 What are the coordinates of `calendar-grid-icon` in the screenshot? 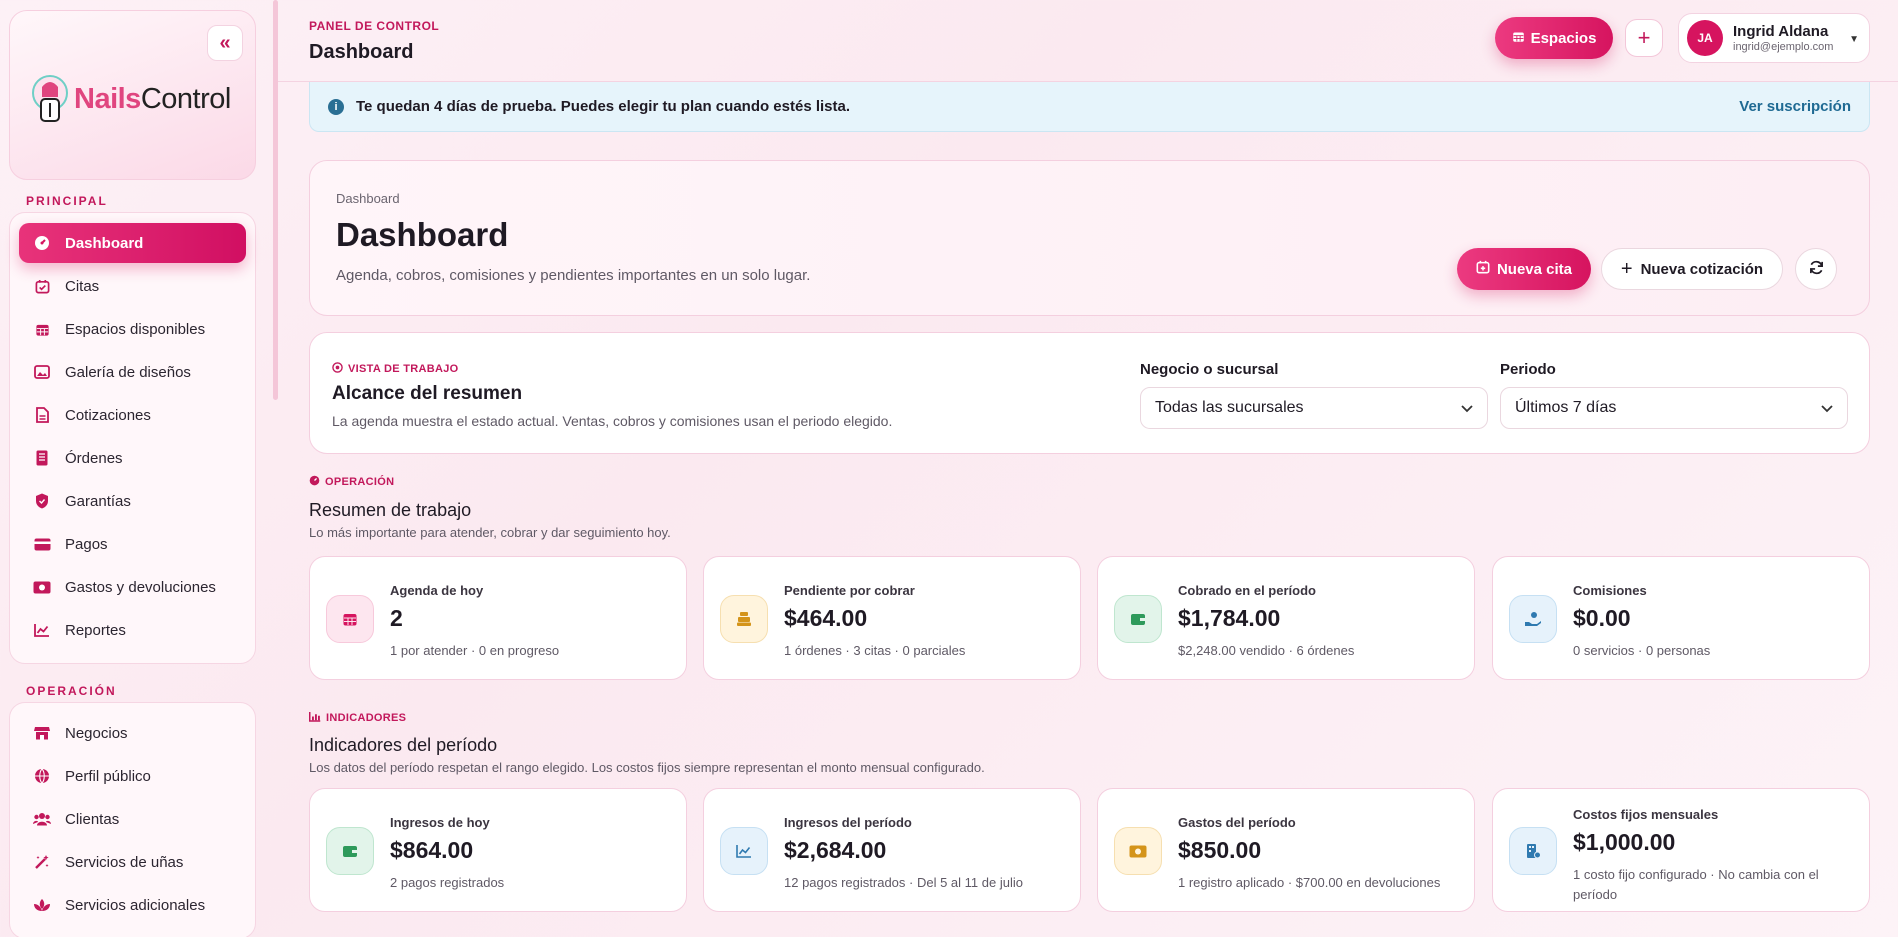 It's located at (1518, 38).